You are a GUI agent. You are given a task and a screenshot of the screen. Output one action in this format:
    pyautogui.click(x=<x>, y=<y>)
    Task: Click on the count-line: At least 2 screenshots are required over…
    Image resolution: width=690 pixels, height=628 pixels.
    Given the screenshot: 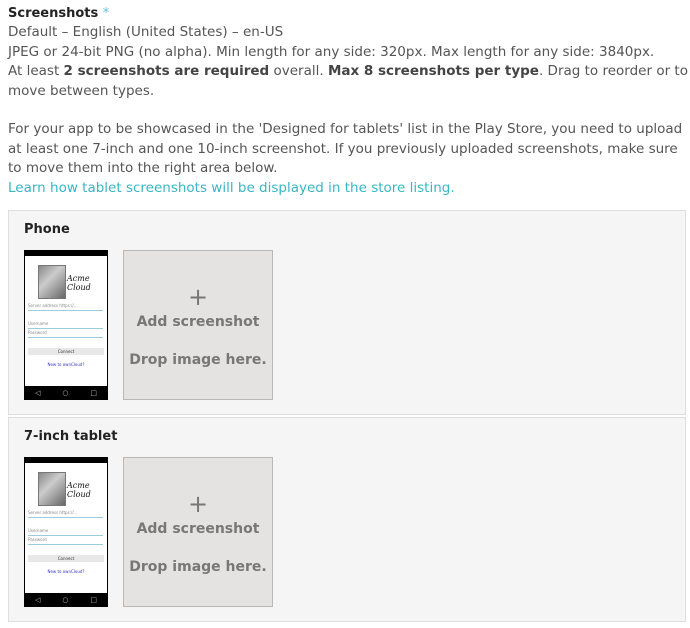 What is the action you would take?
    pyautogui.click(x=348, y=81)
    